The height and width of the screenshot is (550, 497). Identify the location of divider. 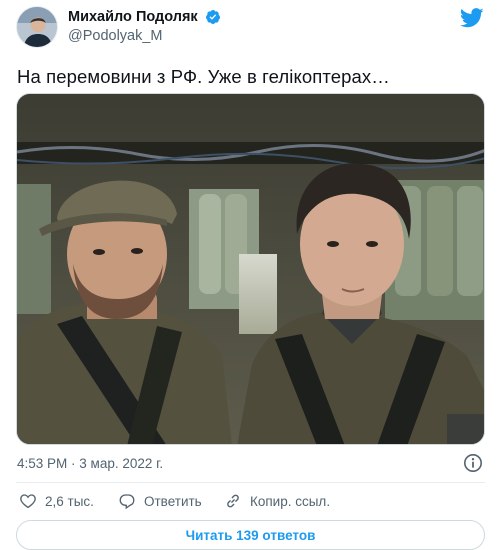
(250, 482).